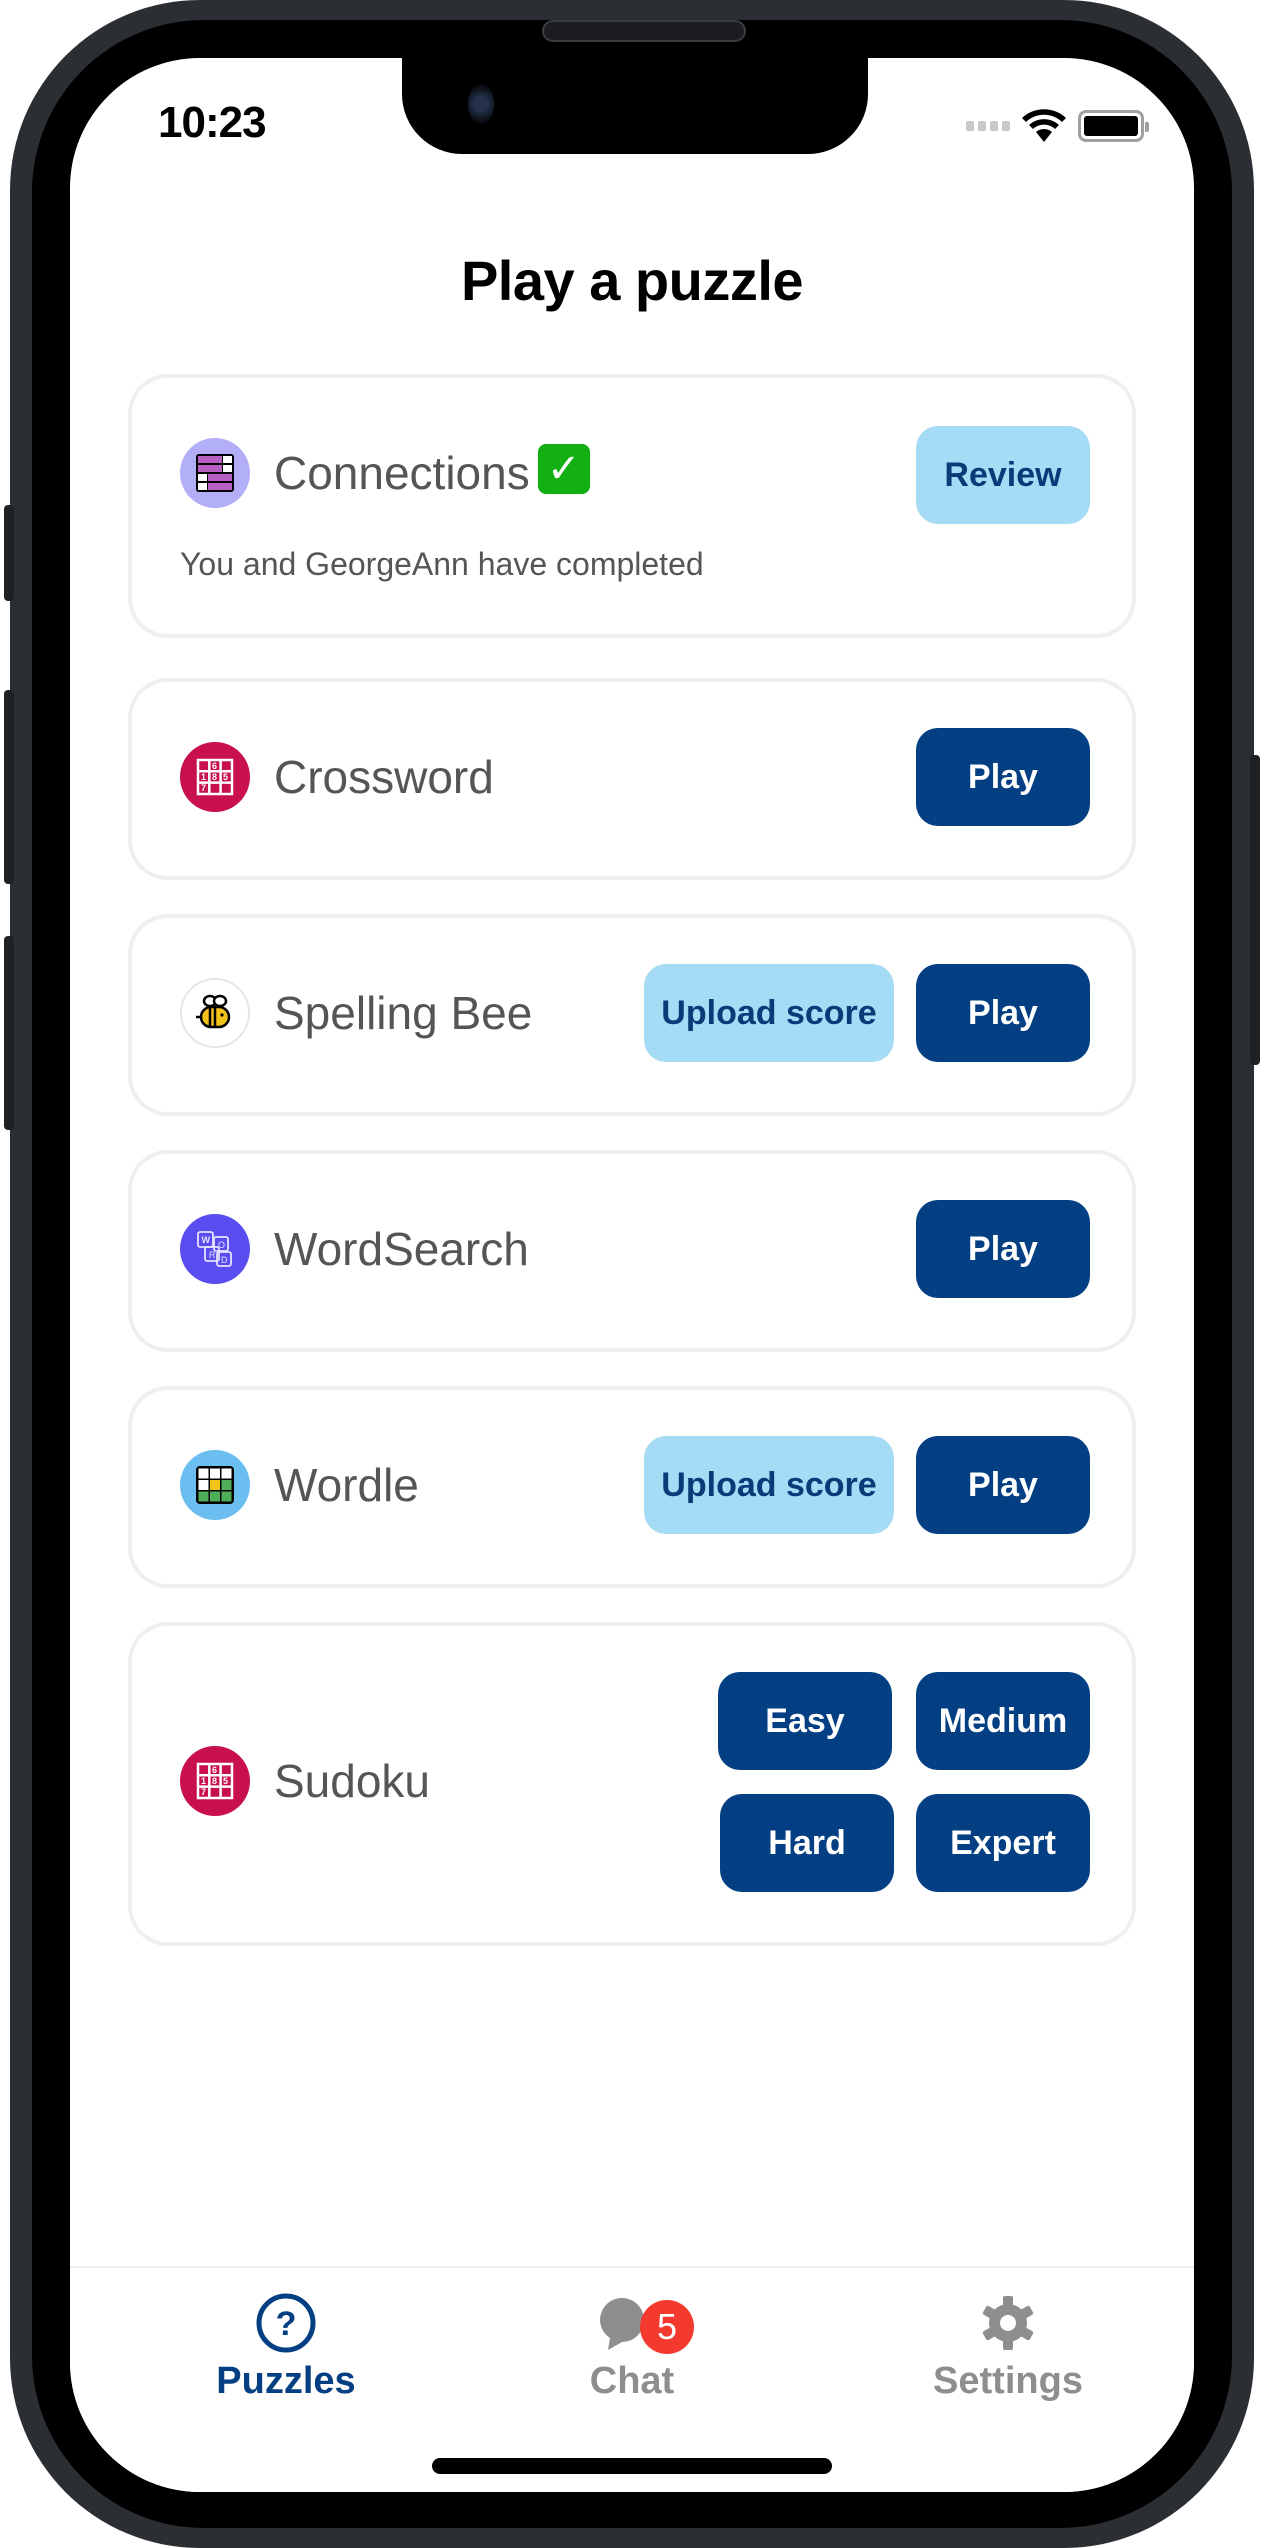 This screenshot has height=2548, width=1262. Describe the element at coordinates (632, 2466) in the screenshot. I see `home-indicator` at that location.